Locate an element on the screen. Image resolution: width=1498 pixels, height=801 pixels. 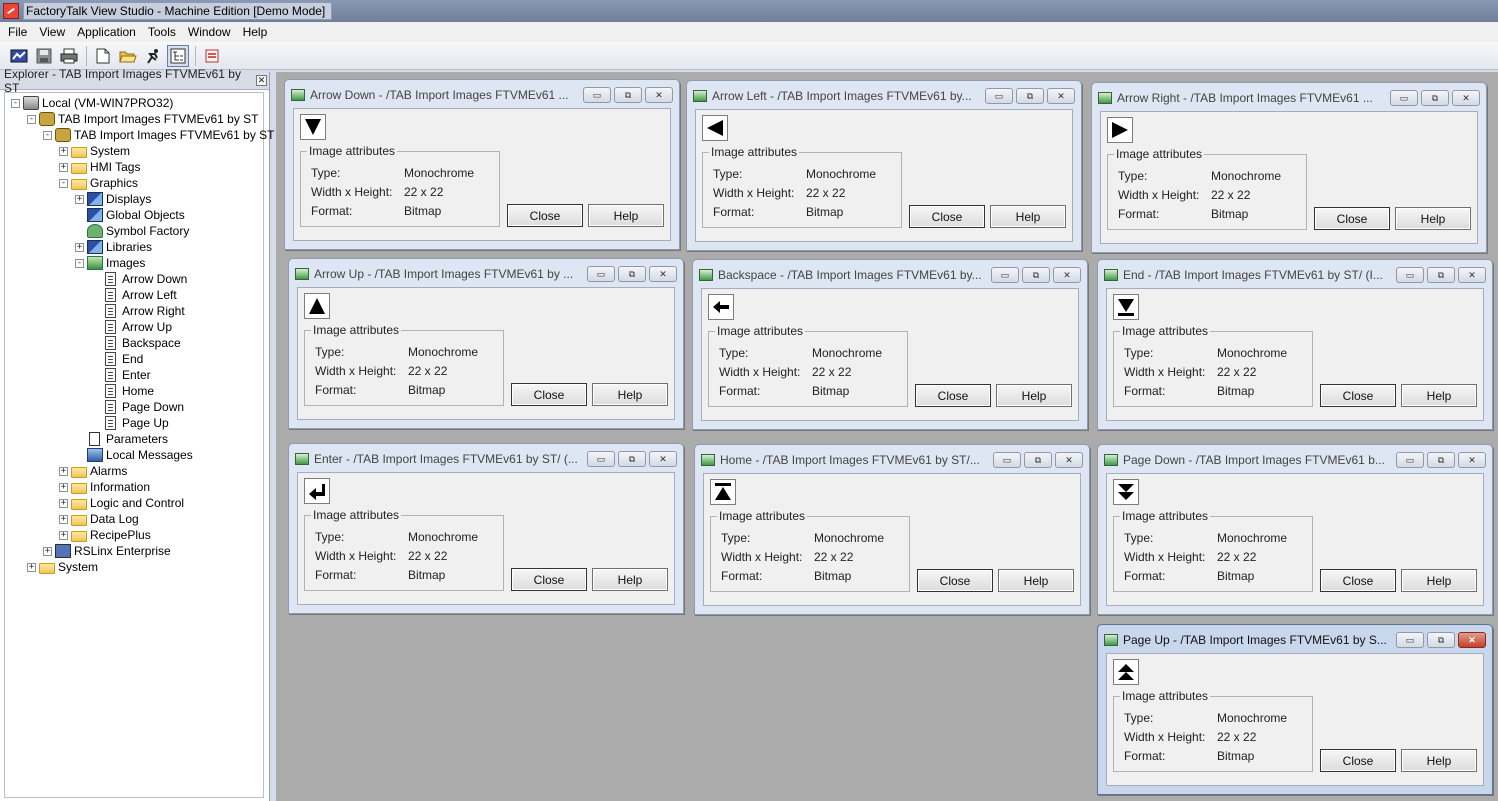
tree-item-arrow-right: Arrow Right is located at coordinates (138, 311).